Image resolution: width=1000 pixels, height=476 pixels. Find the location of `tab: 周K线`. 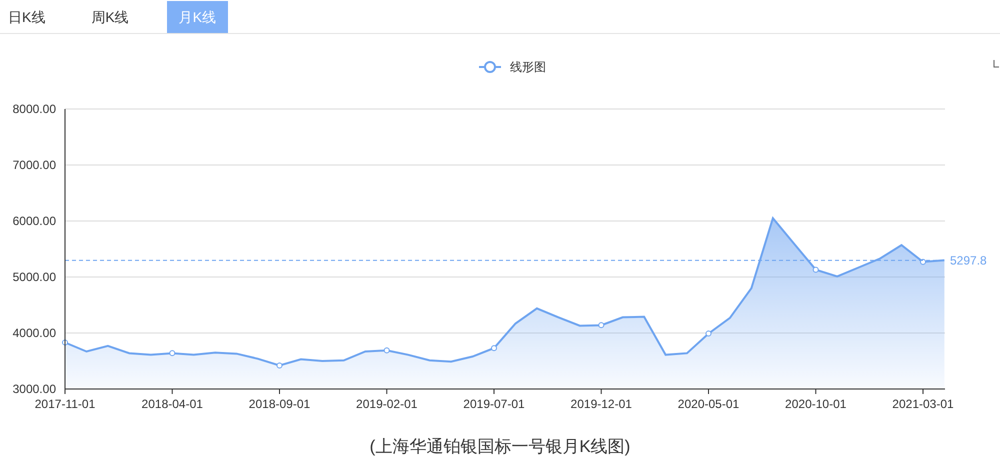

tab: 周K线 is located at coordinates (110, 17).